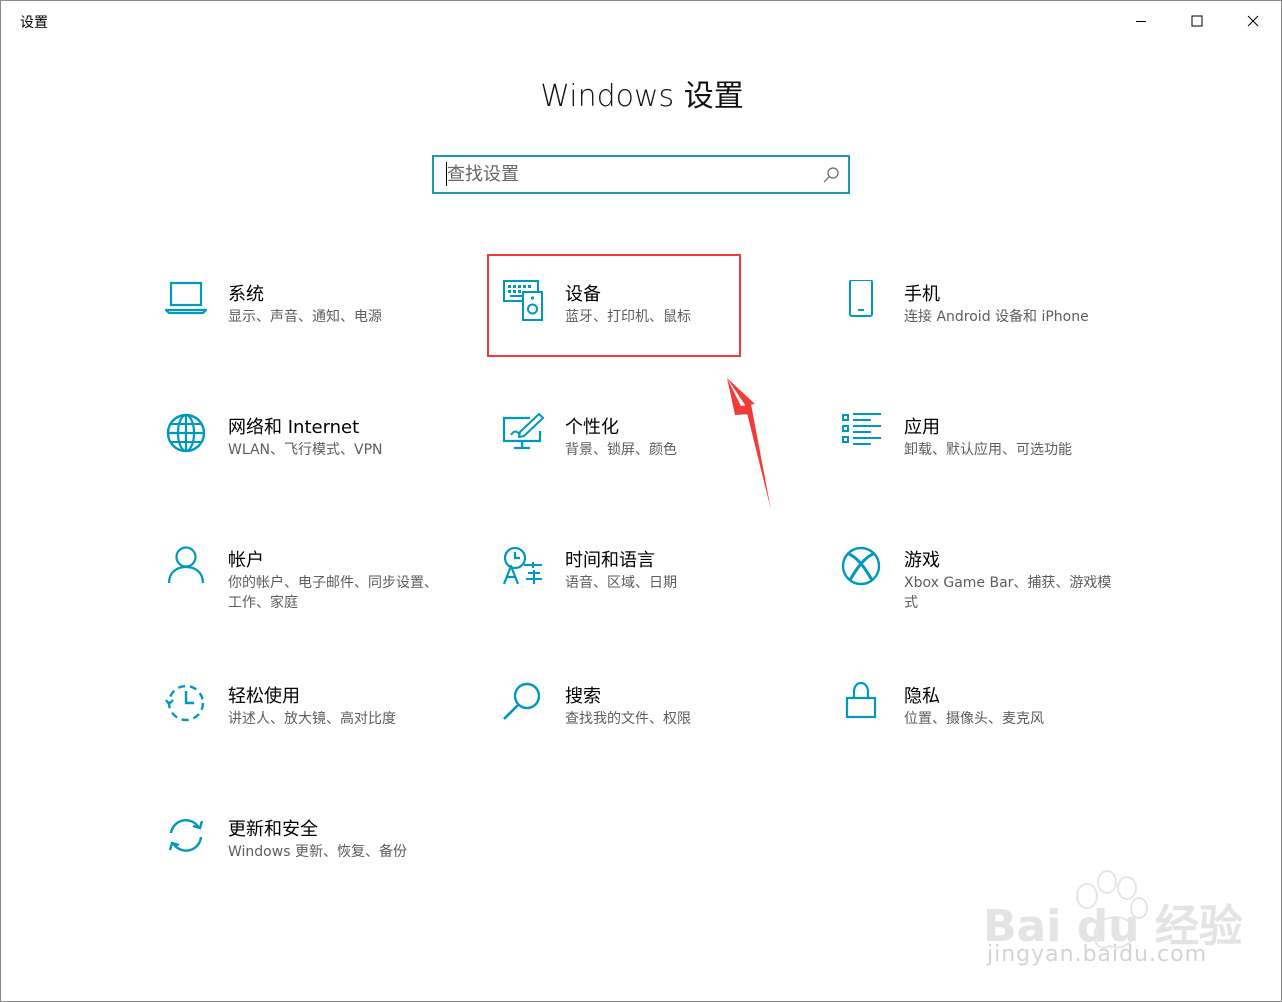 The height and width of the screenshot is (1002, 1282). I want to click on search-input, so click(626, 174).